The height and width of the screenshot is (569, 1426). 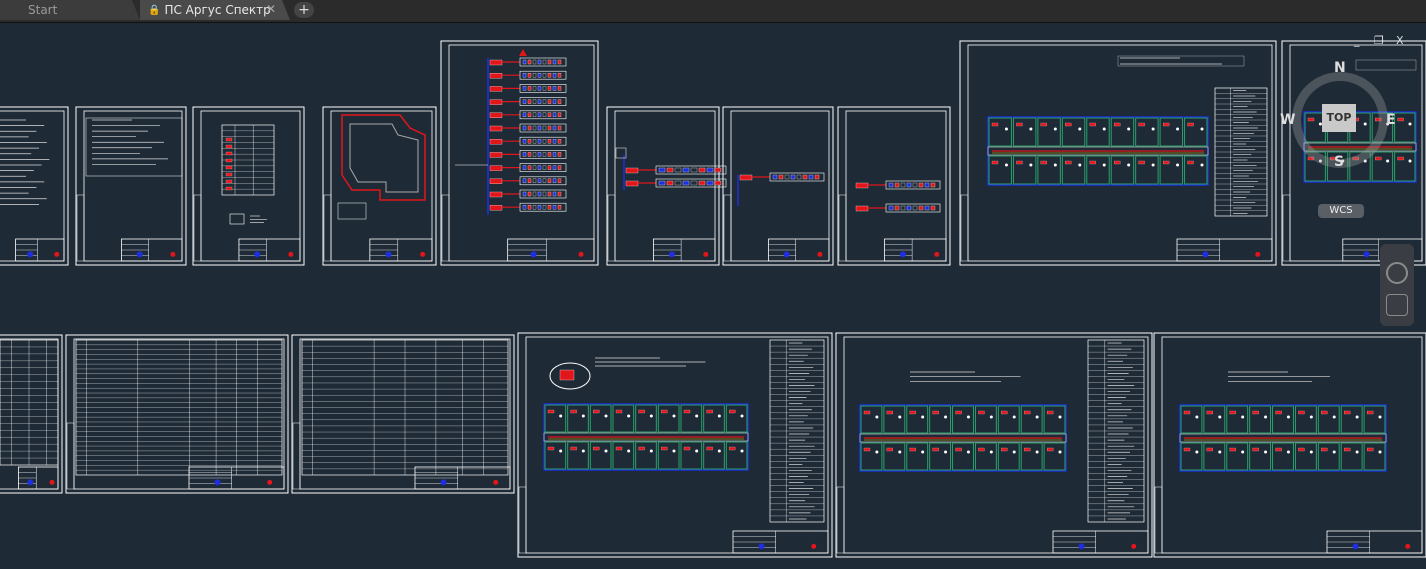 I want to click on lock-icon: 🔒, so click(x=154, y=10).